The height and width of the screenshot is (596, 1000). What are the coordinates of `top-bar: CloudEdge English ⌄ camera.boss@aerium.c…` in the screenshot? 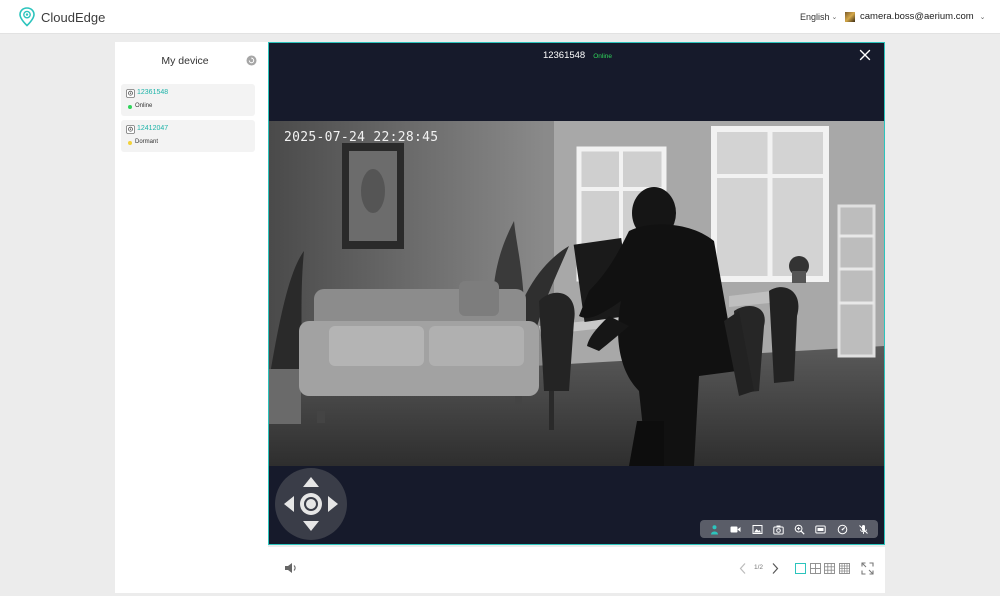 It's located at (500, 17).